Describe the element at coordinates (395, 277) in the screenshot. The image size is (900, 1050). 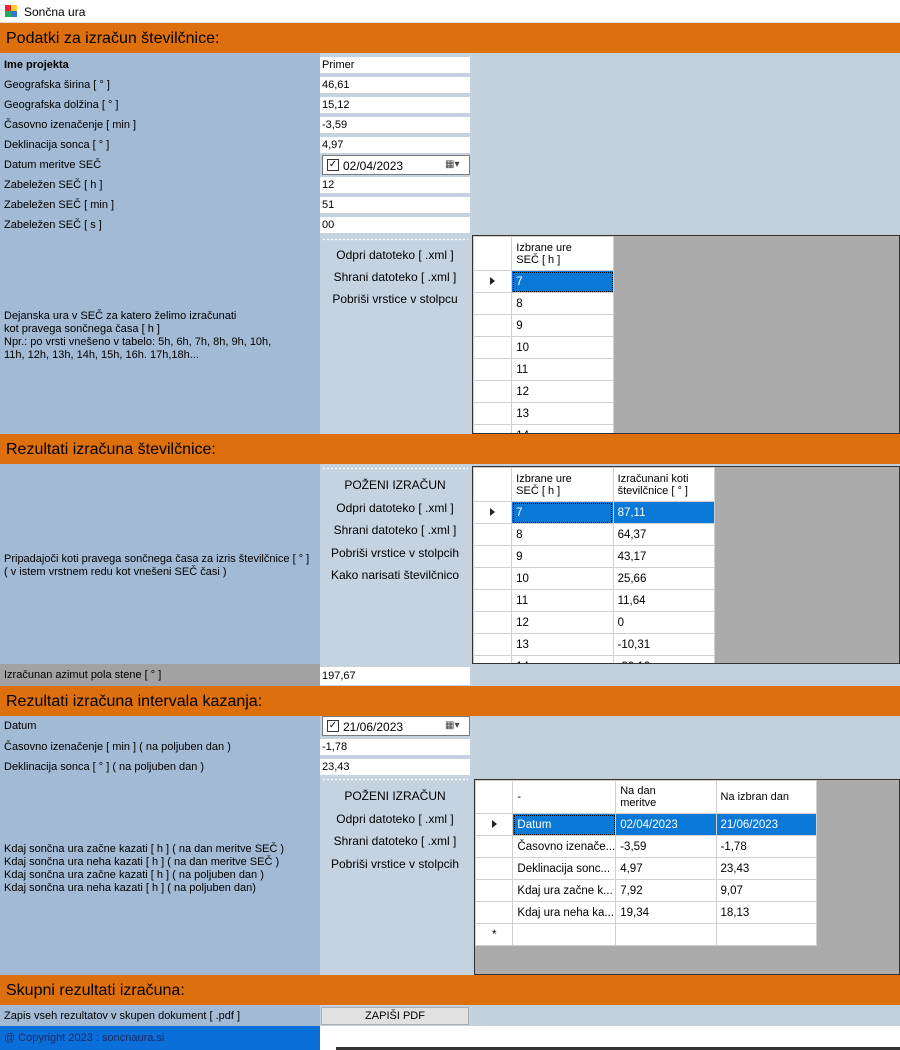
I see `hours-menu-item-1: Shrani datoteko [ .xml ]` at that location.